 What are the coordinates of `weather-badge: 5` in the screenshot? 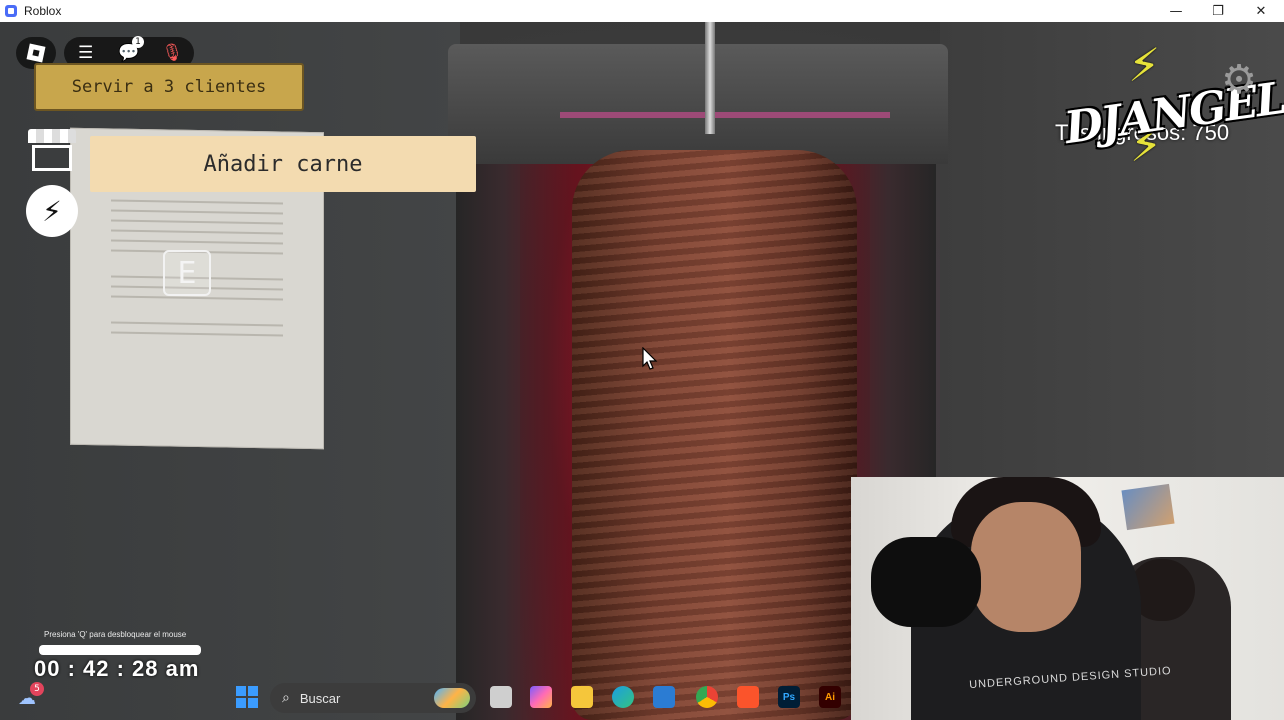 It's located at (37, 689).